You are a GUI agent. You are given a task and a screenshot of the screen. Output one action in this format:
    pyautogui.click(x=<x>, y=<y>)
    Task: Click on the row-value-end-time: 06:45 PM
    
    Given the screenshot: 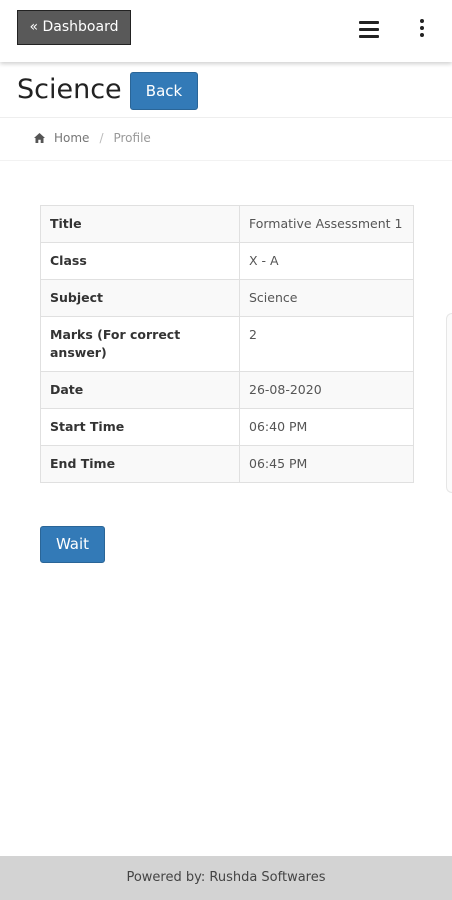 What is the action you would take?
    pyautogui.click(x=326, y=464)
    